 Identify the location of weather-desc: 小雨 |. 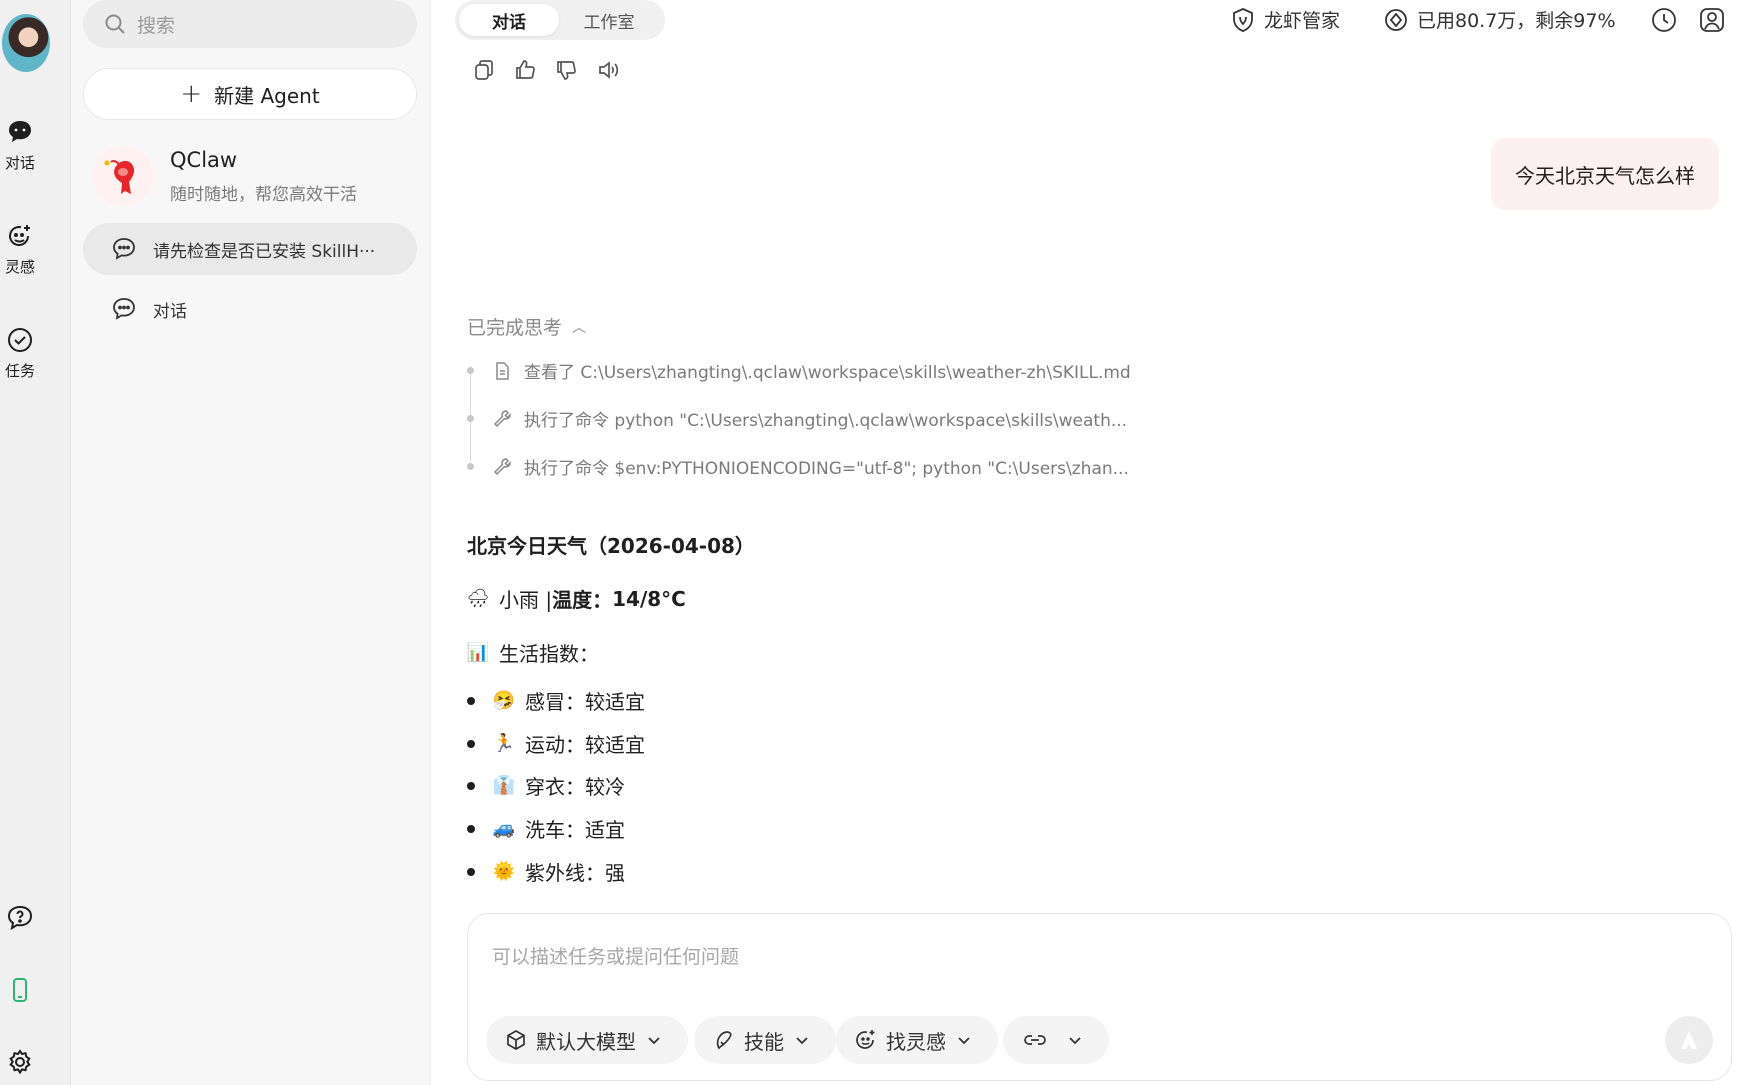
(526, 600).